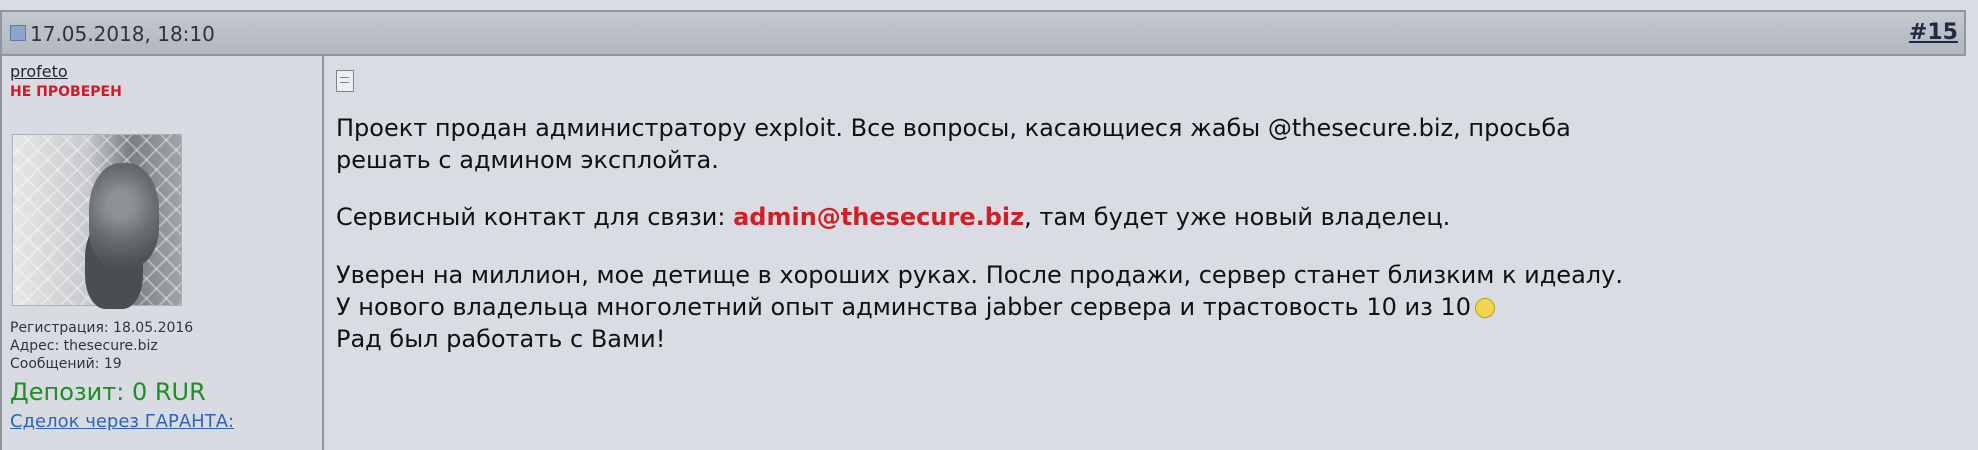  Describe the element at coordinates (66, 364) in the screenshot. I see `message-count: Сообщений: 19` at that location.